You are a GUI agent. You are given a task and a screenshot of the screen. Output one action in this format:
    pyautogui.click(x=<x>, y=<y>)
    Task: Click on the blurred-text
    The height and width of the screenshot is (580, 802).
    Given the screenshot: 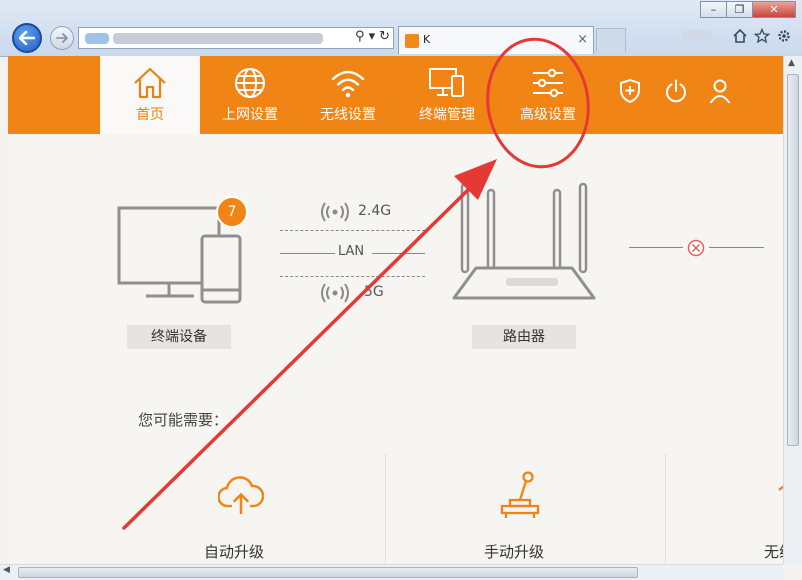 What is the action you would take?
    pyautogui.click(x=697, y=35)
    